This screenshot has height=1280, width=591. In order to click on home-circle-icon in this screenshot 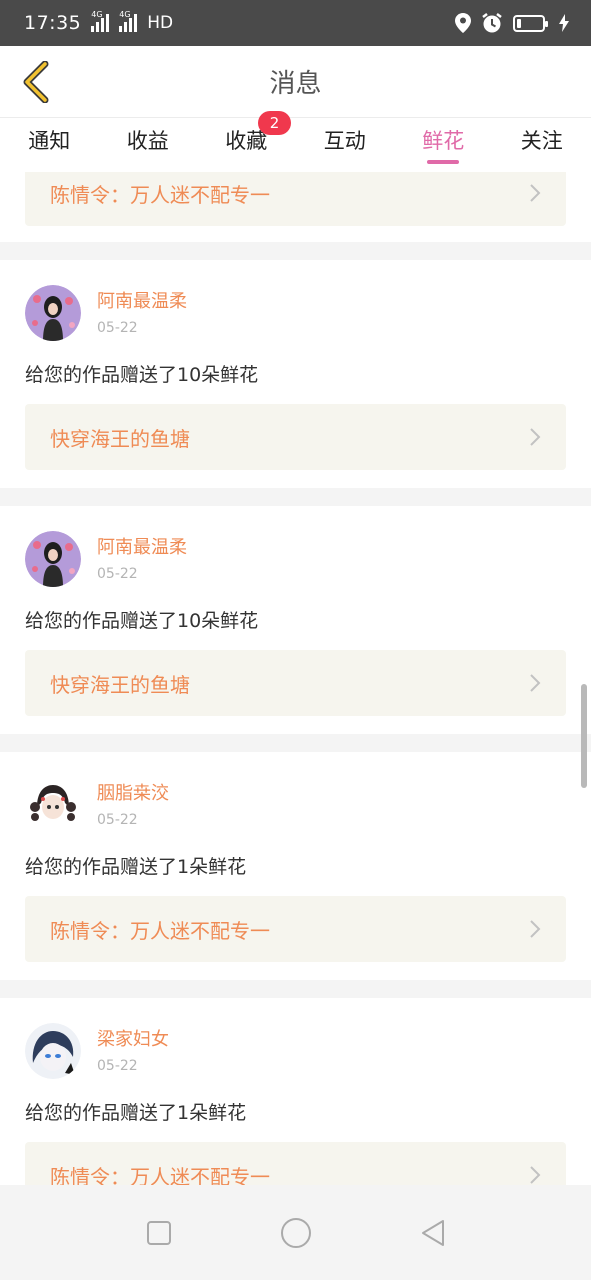, I will do `click(295, 1232)`.